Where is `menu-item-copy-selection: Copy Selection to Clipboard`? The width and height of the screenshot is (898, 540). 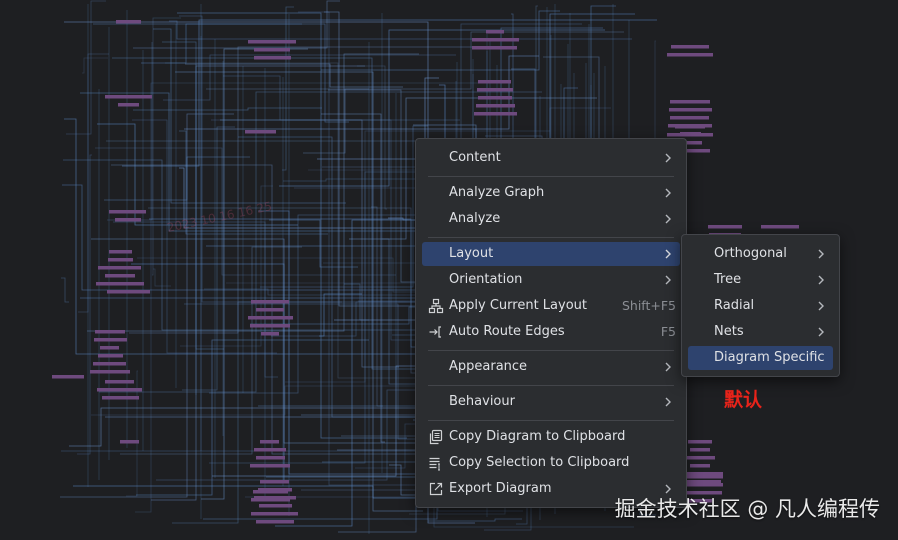
menu-item-copy-selection: Copy Selection to Clipboard is located at coordinates (551, 463).